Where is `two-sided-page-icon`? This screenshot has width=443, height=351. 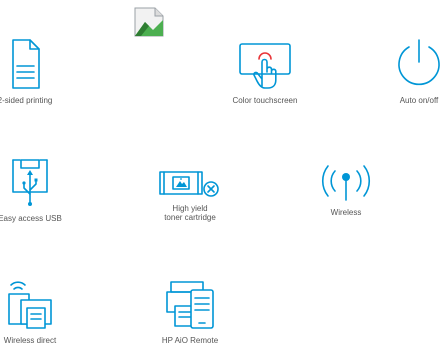
two-sided-page-icon is located at coordinates (26, 64).